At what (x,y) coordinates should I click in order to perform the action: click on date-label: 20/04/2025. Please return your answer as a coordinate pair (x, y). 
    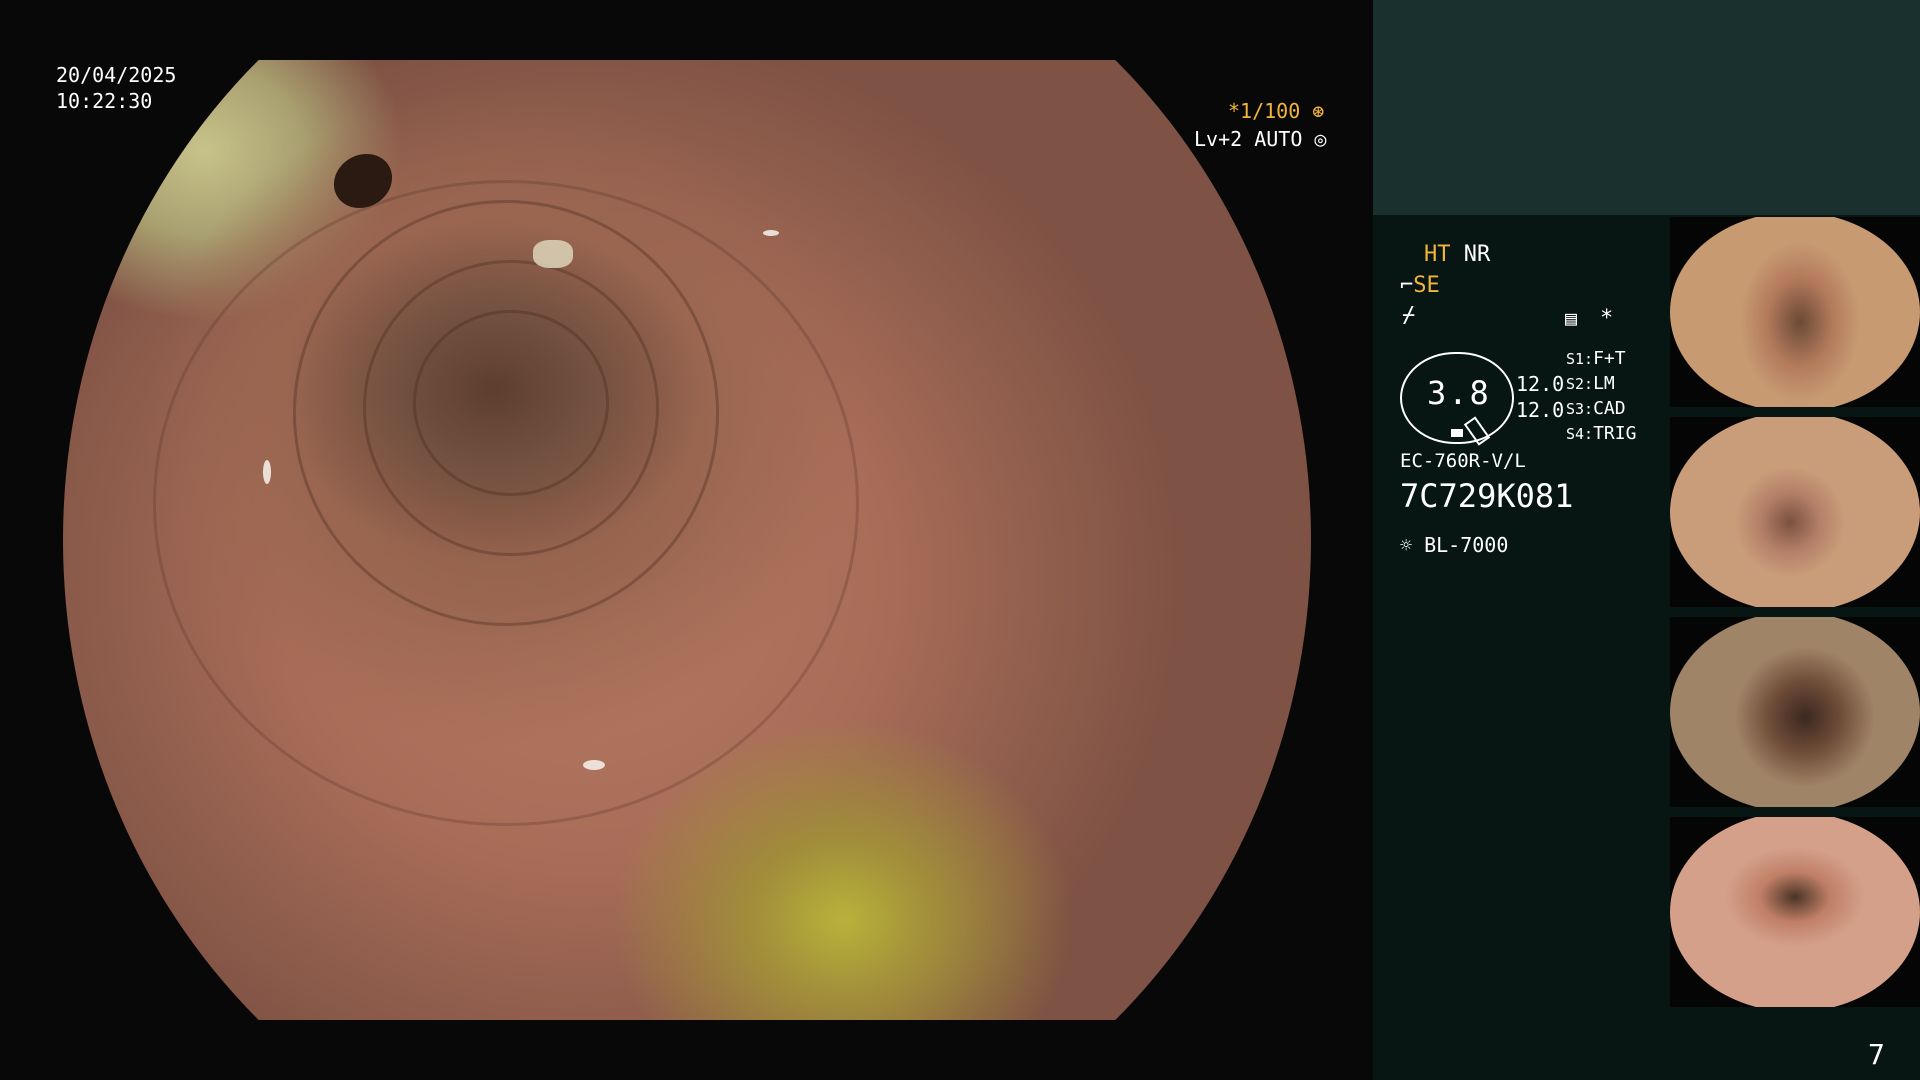
    Looking at the image, I should click on (116, 75).